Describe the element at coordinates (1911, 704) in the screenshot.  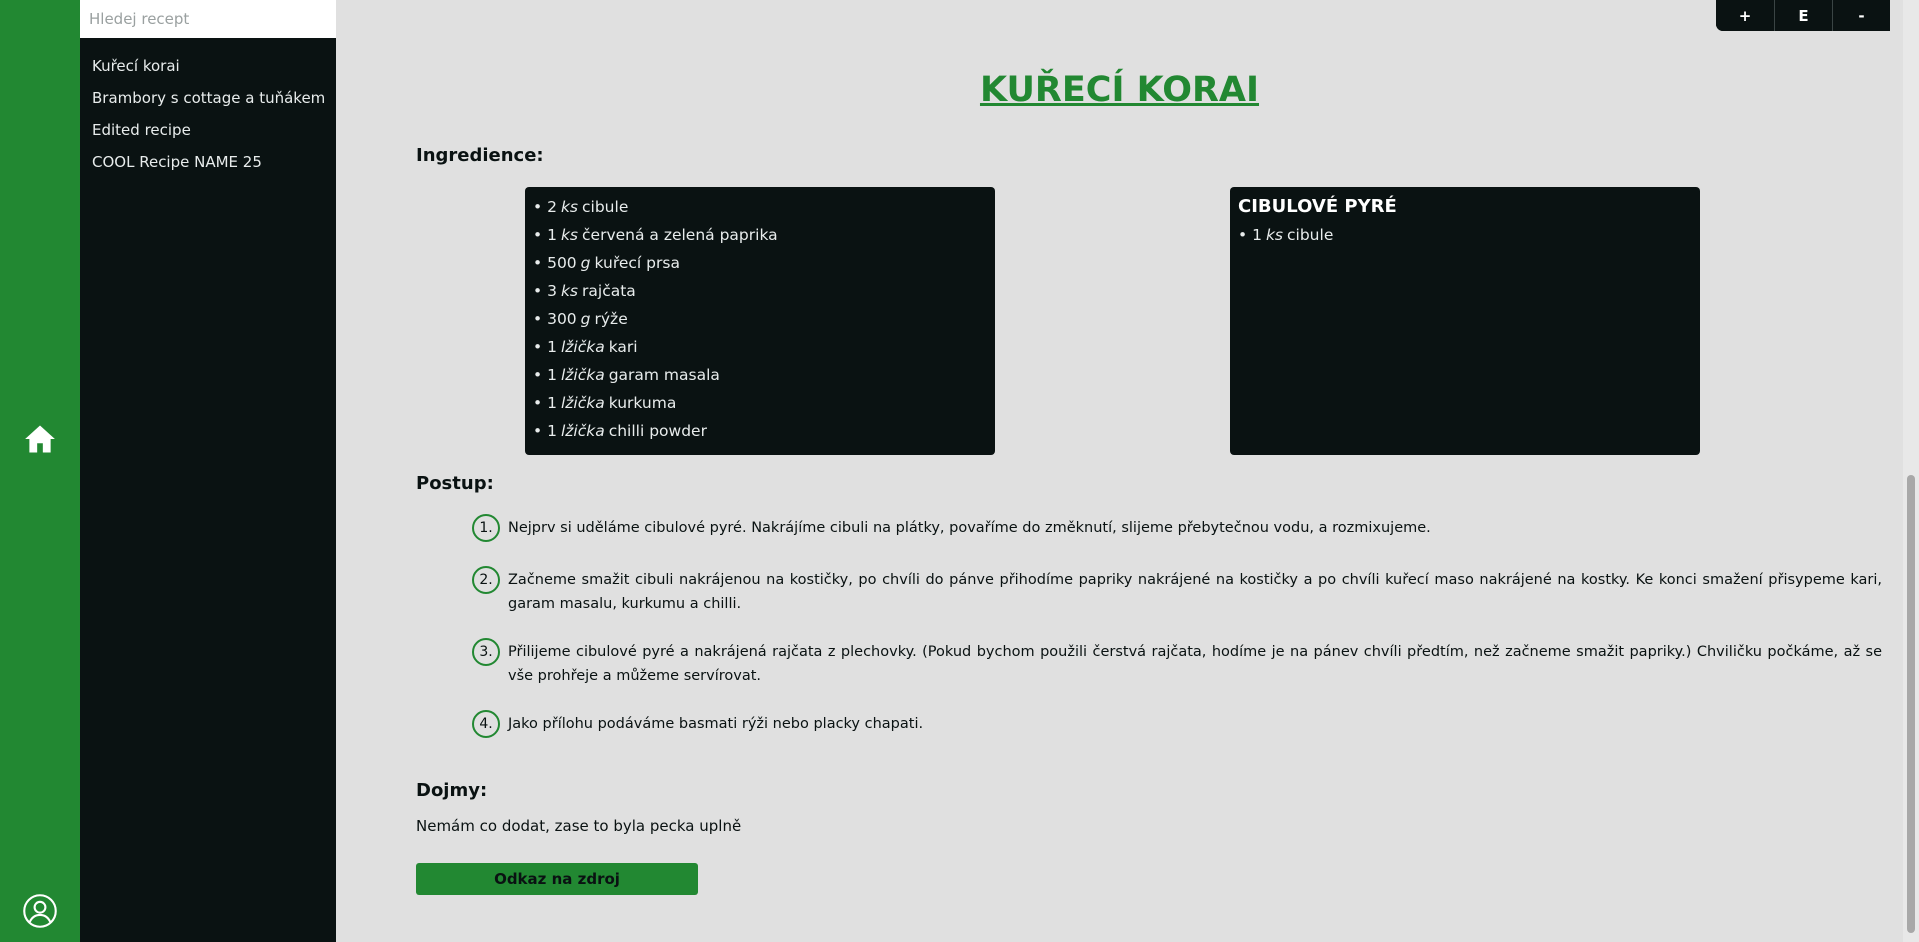
I see `scrollbar-thumb` at that location.